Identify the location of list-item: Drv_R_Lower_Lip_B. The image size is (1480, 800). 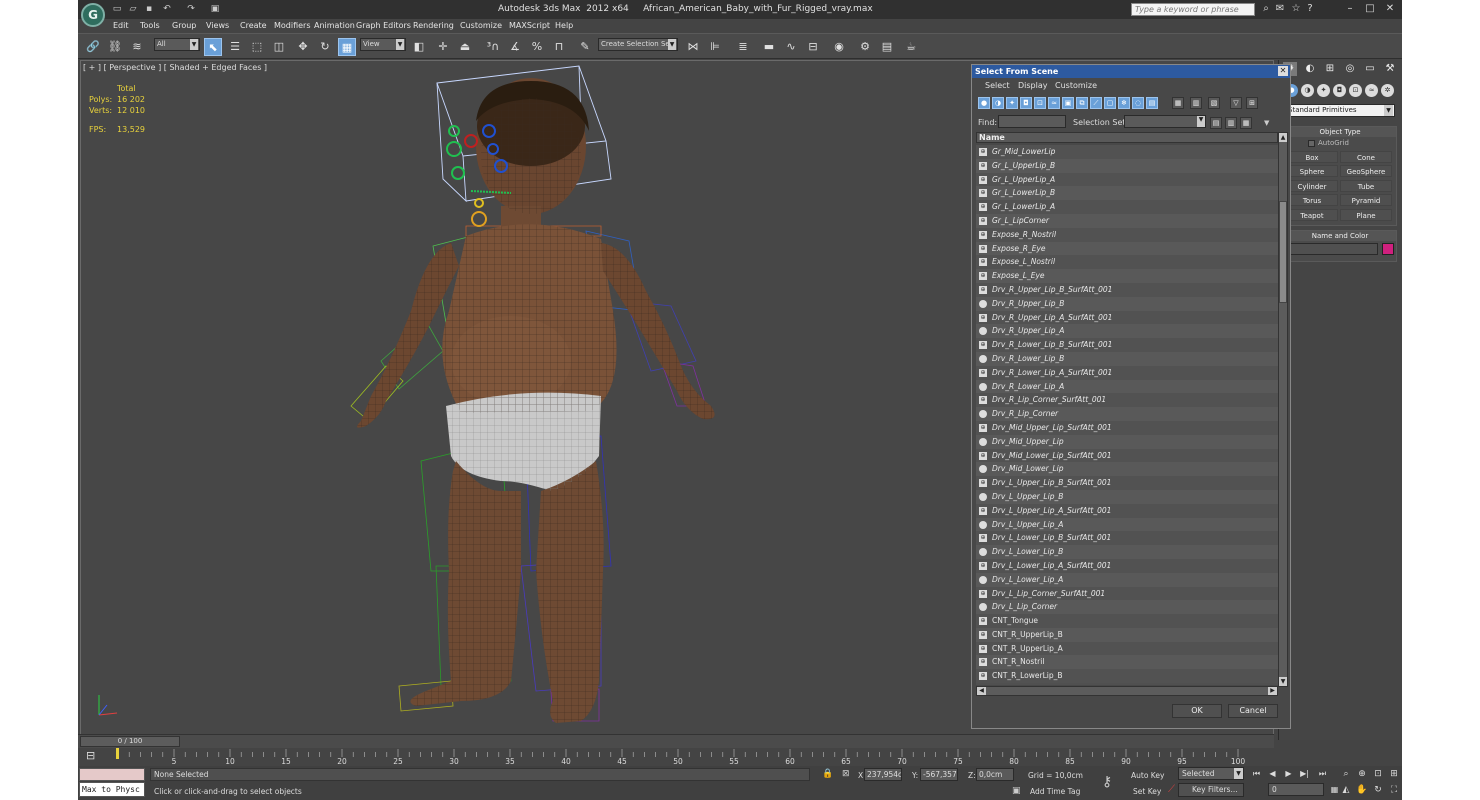
(1127, 358).